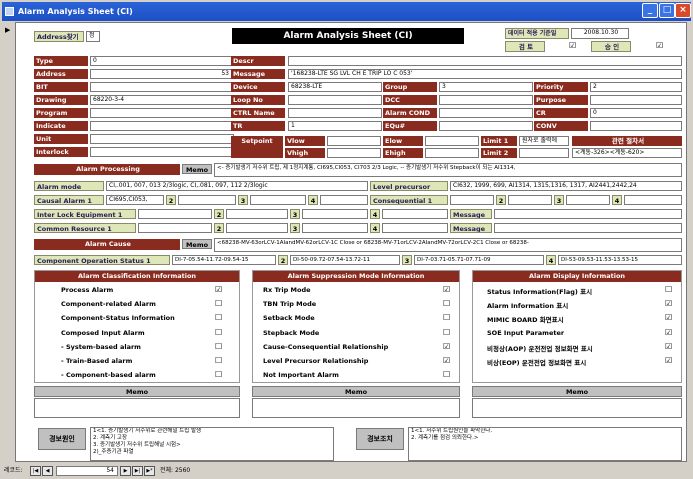 Image resolution: width=693 pixels, height=479 pixels. What do you see at coordinates (356, 408) in the screenshot?
I see `suppression-memo-field` at bounding box center [356, 408].